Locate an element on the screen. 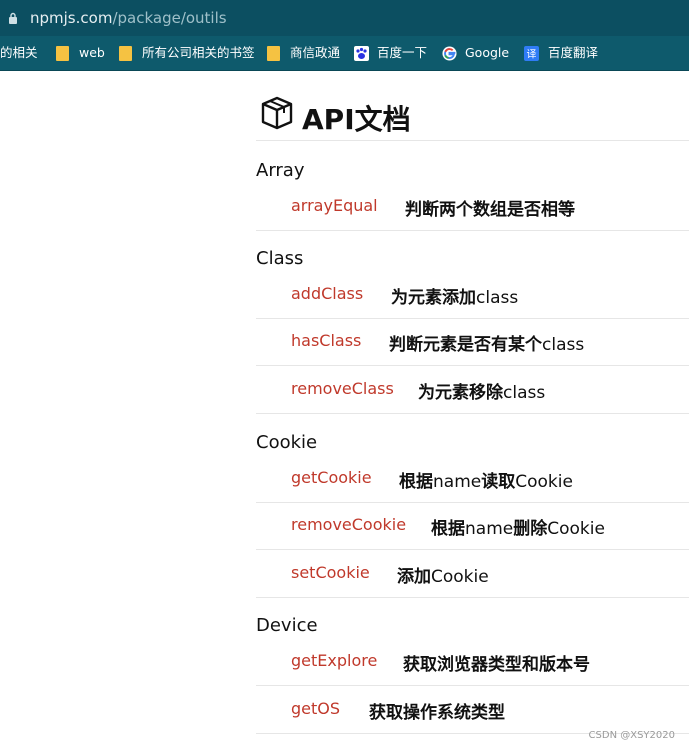 The width and height of the screenshot is (689, 749). function-link: arrayEqual is located at coordinates (334, 205).